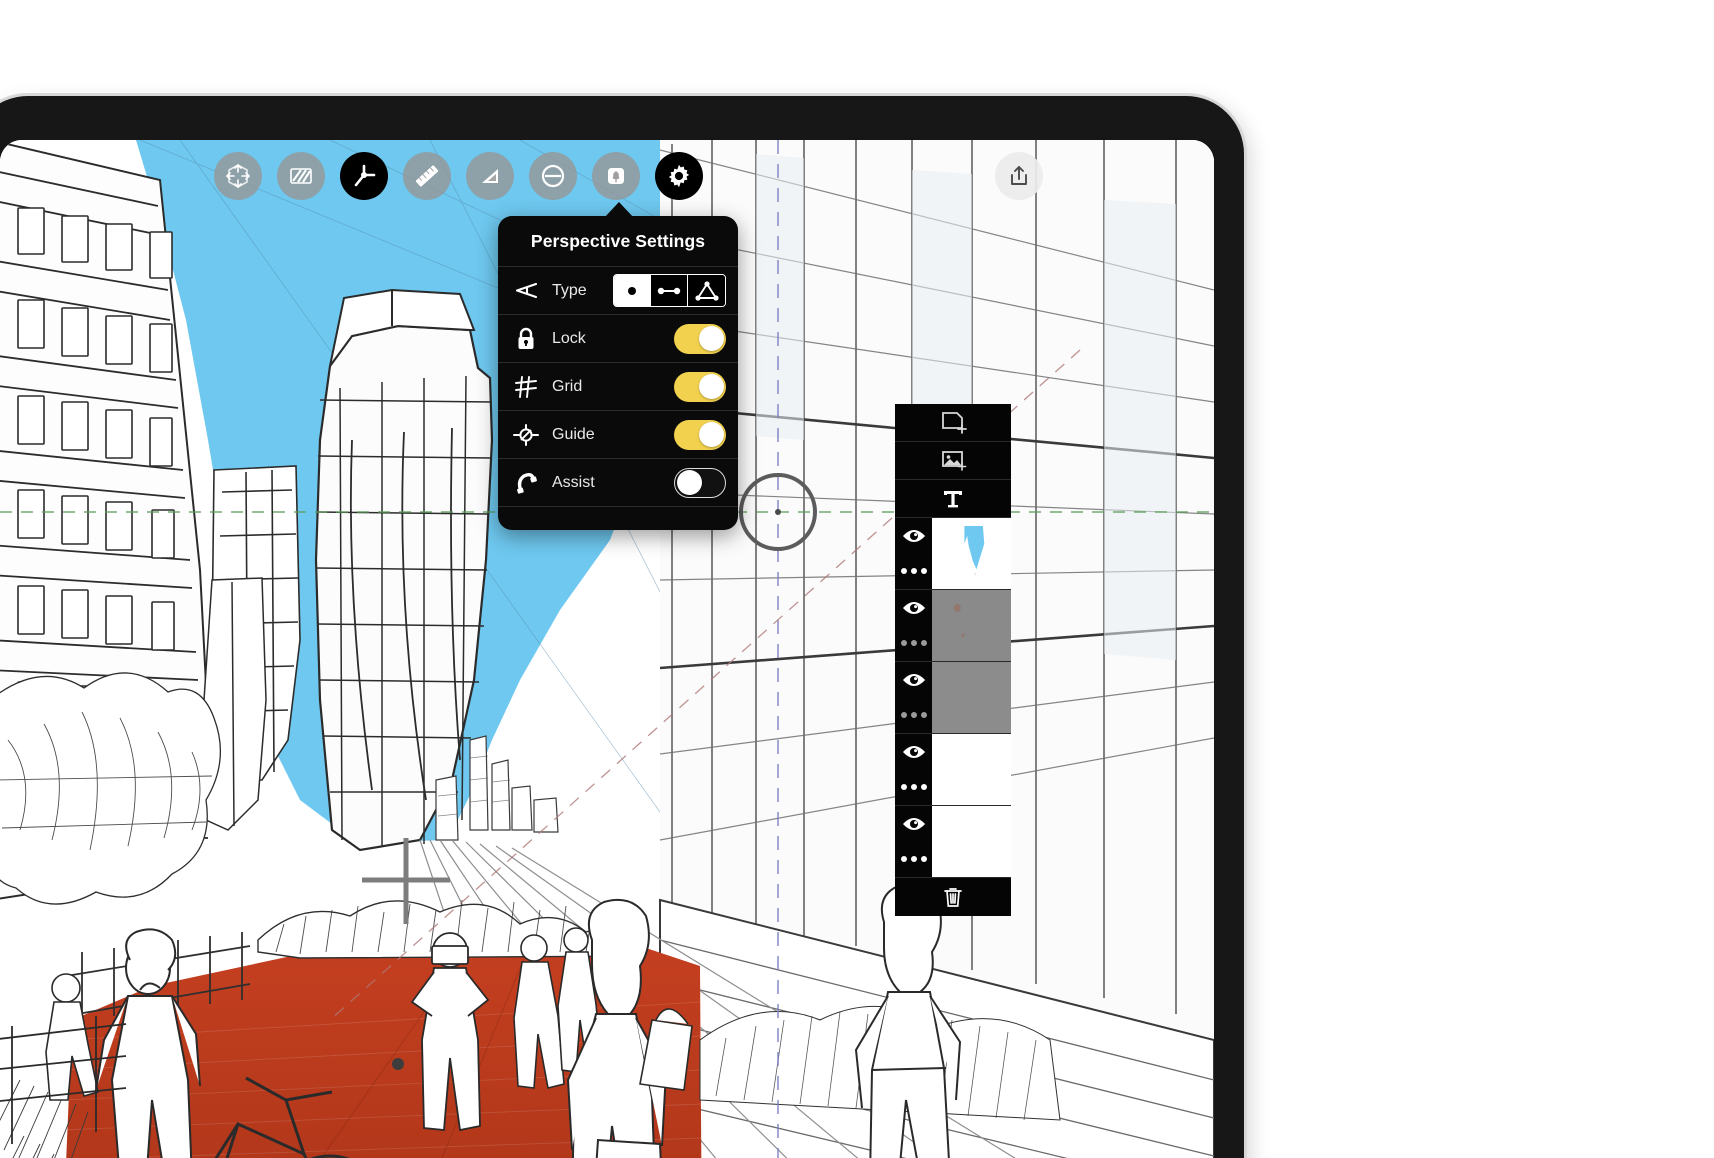  I want to click on new-layer-button, so click(953, 423).